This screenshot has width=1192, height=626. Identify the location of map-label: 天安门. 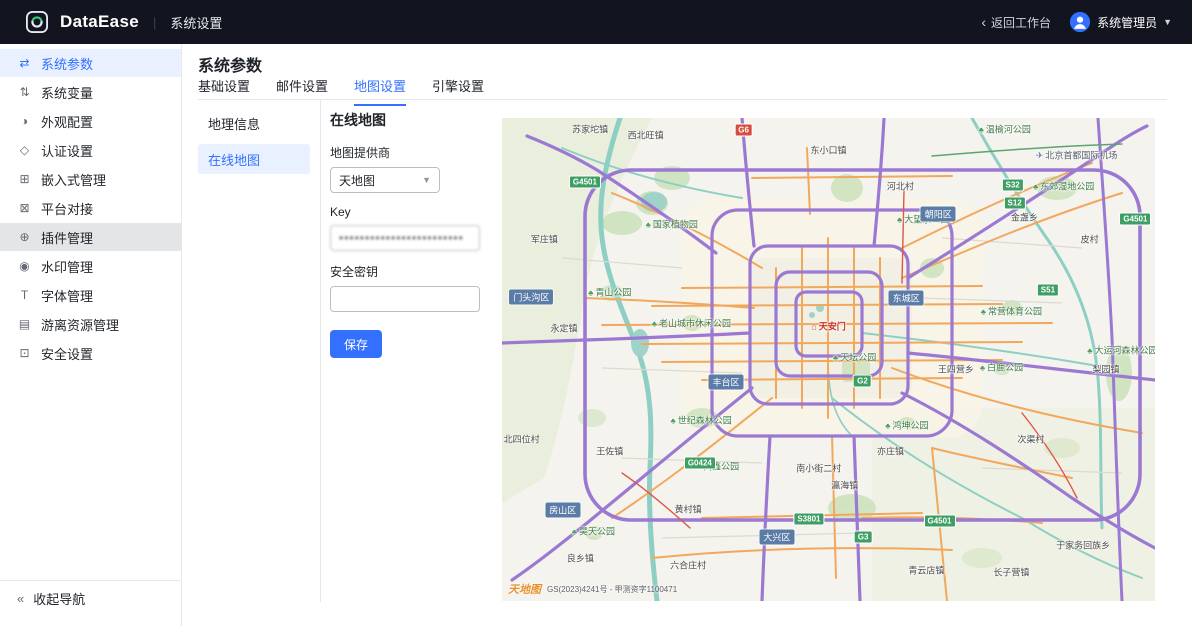
(828, 325).